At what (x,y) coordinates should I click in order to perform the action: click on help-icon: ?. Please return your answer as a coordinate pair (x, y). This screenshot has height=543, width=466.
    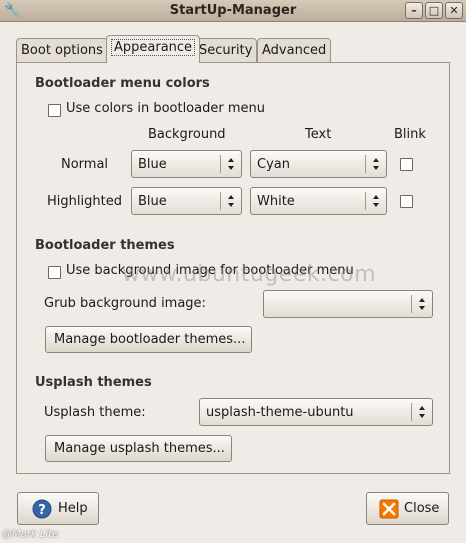
    Looking at the image, I should click on (42, 509).